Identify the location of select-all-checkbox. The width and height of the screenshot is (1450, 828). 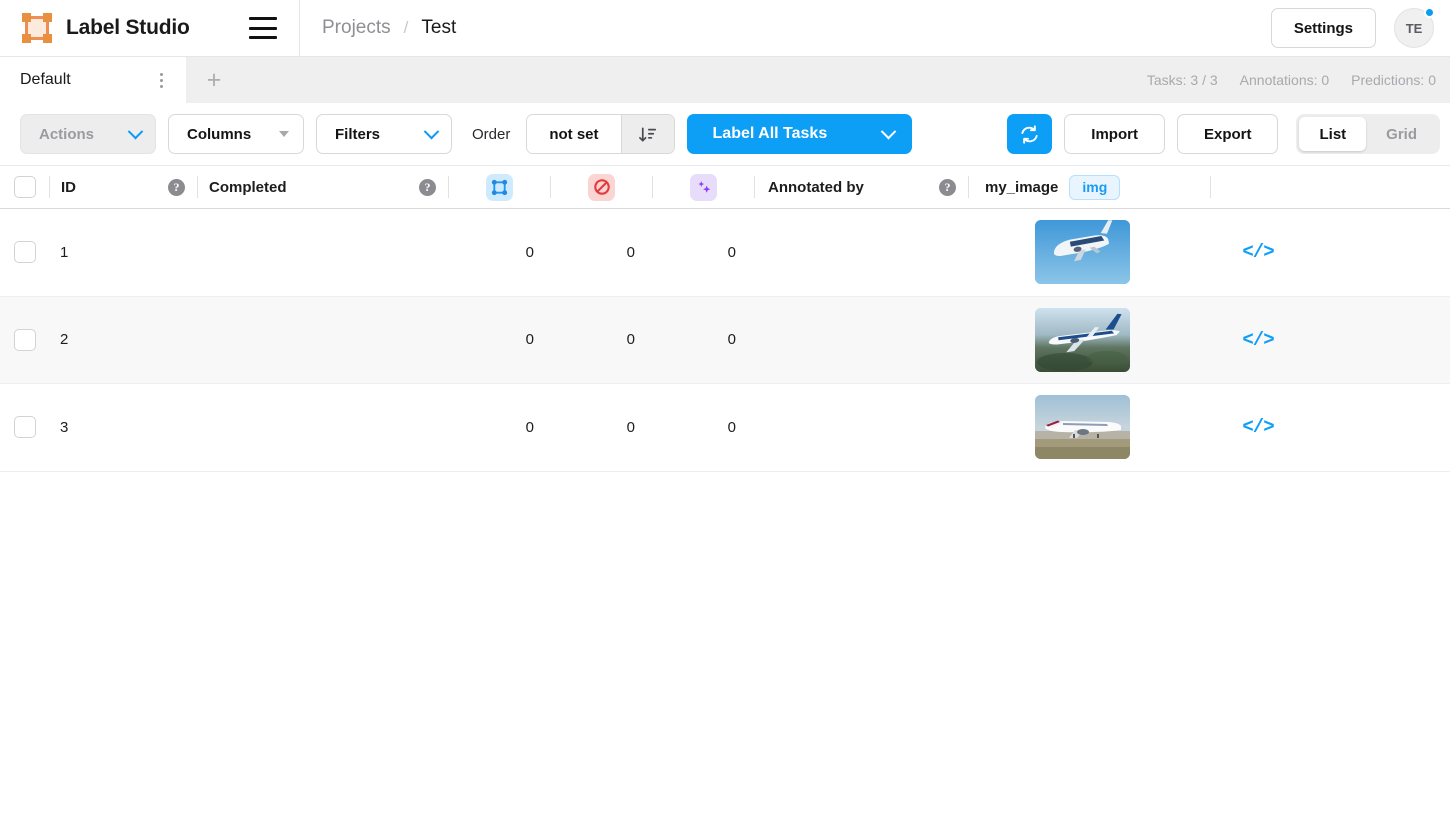
(24, 187).